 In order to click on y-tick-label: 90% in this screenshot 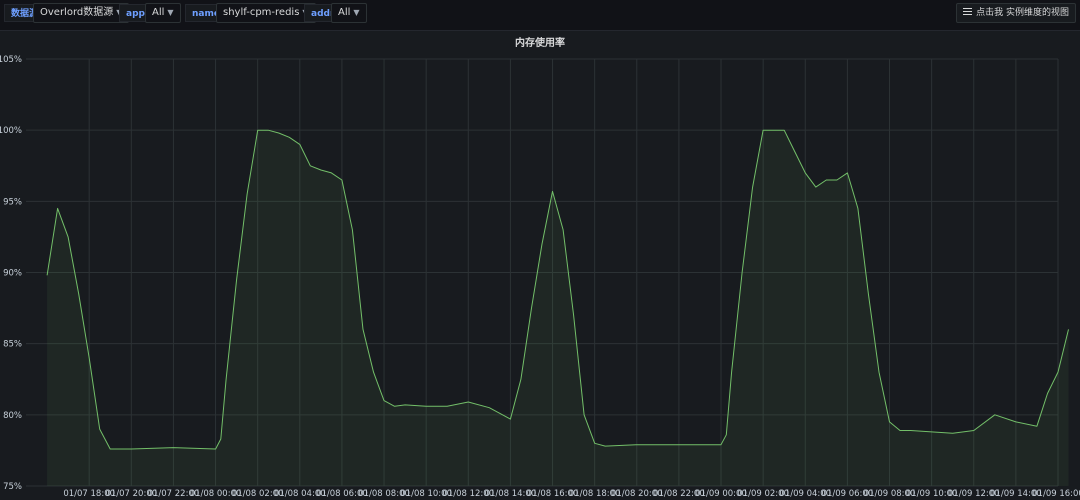, I will do `click(12, 274)`.